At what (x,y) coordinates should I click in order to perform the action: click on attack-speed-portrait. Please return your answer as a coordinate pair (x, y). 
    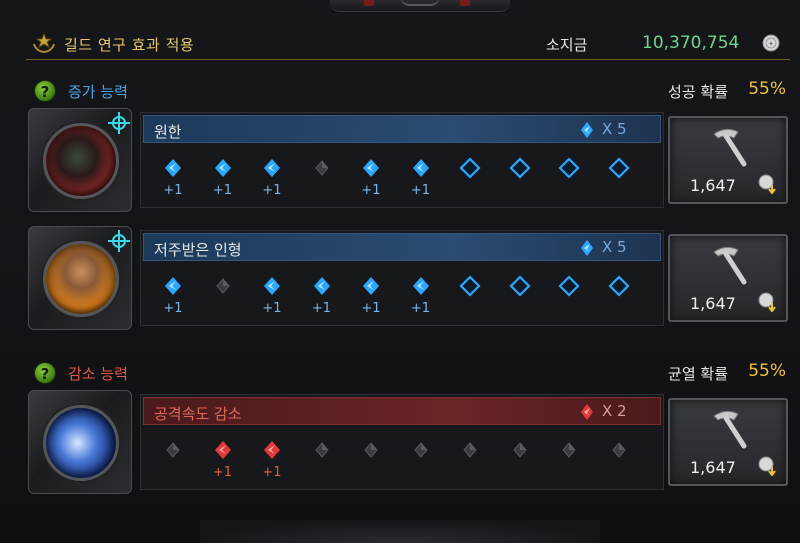
    Looking at the image, I should click on (81, 443).